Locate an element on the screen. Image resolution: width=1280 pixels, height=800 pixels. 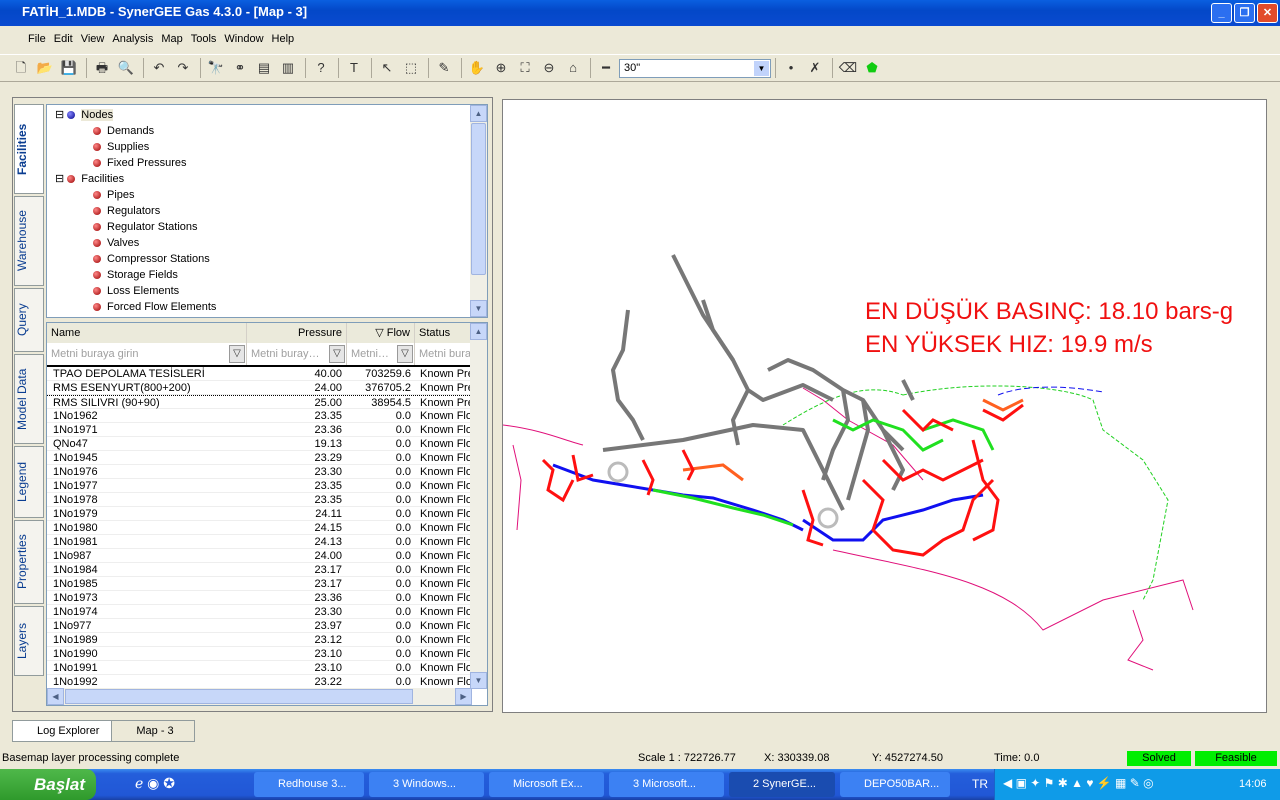
edit-icon: ✎ is located at coordinates (444, 68).